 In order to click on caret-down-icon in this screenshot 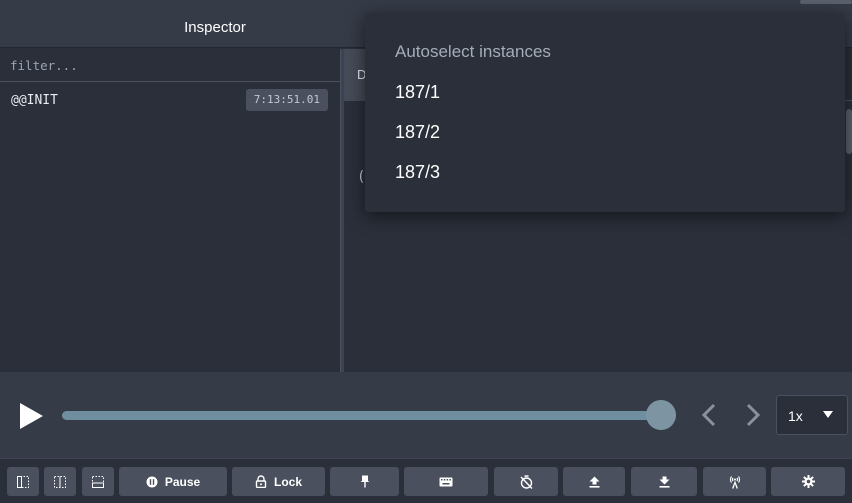, I will do `click(828, 414)`.